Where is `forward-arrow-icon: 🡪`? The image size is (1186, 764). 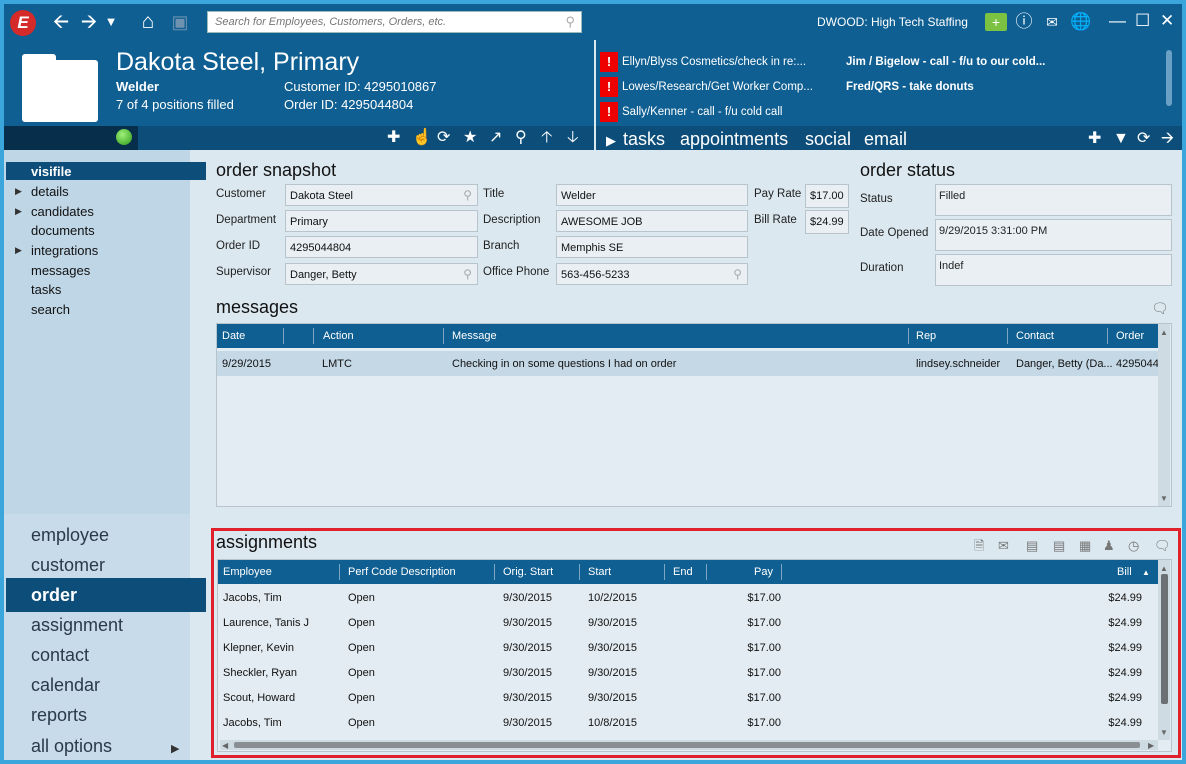 forward-arrow-icon: 🡪 is located at coordinates (89, 22).